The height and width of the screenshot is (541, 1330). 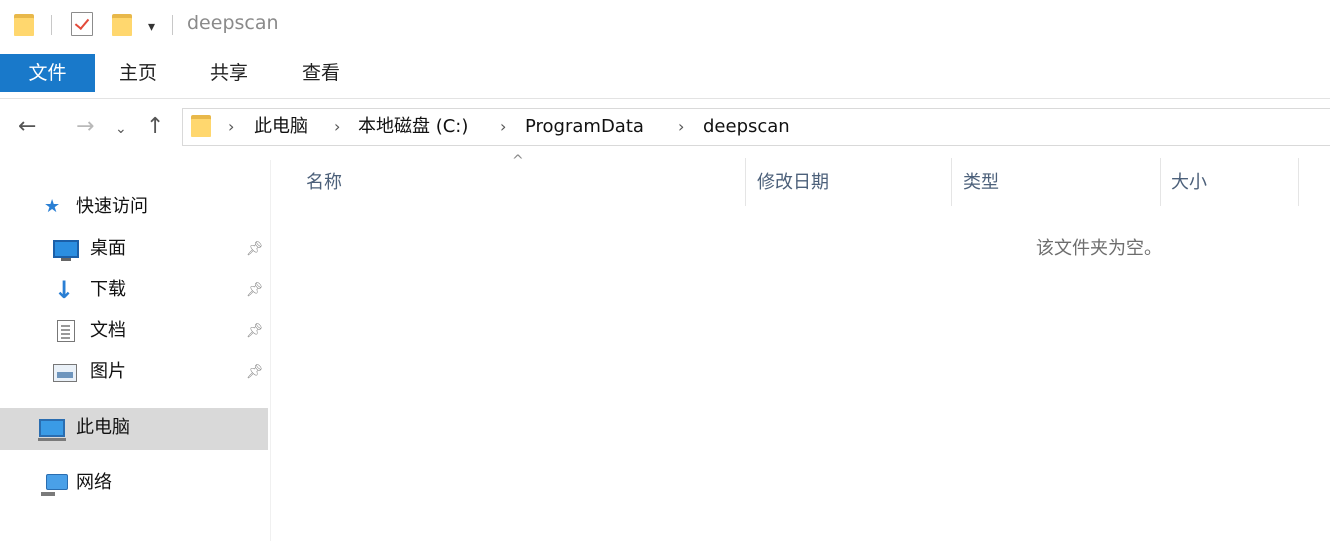 What do you see at coordinates (108, 330) in the screenshot?
I see `sidebar-item-label: 文档` at bounding box center [108, 330].